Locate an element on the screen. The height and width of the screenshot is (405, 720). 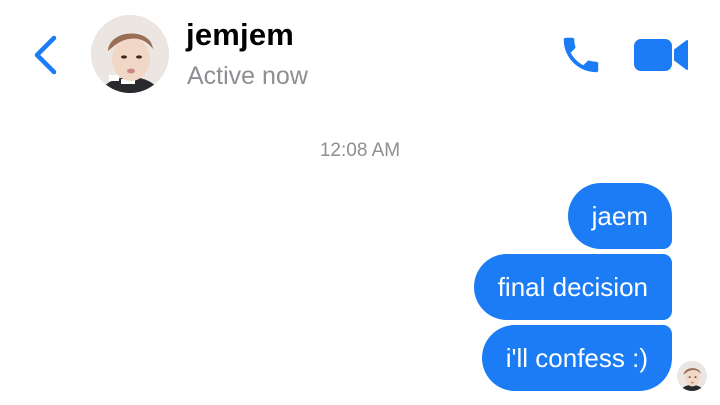
back-button is located at coordinates (46, 55).